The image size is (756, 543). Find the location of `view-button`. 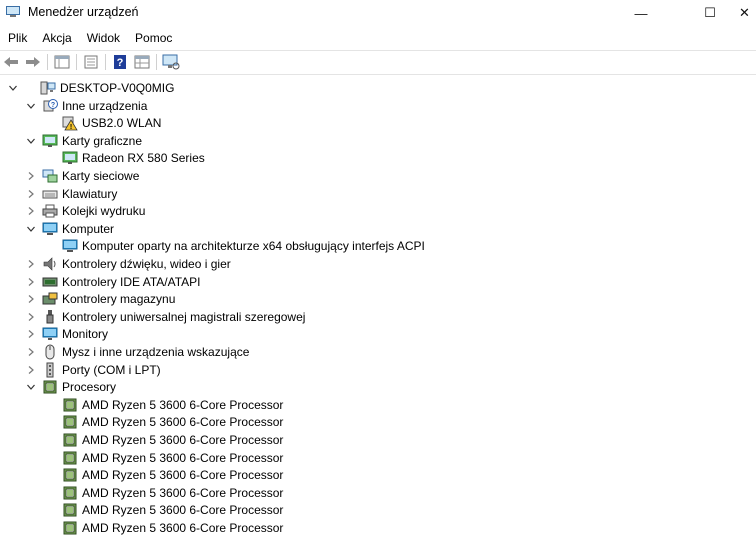

view-button is located at coordinates (91, 62).